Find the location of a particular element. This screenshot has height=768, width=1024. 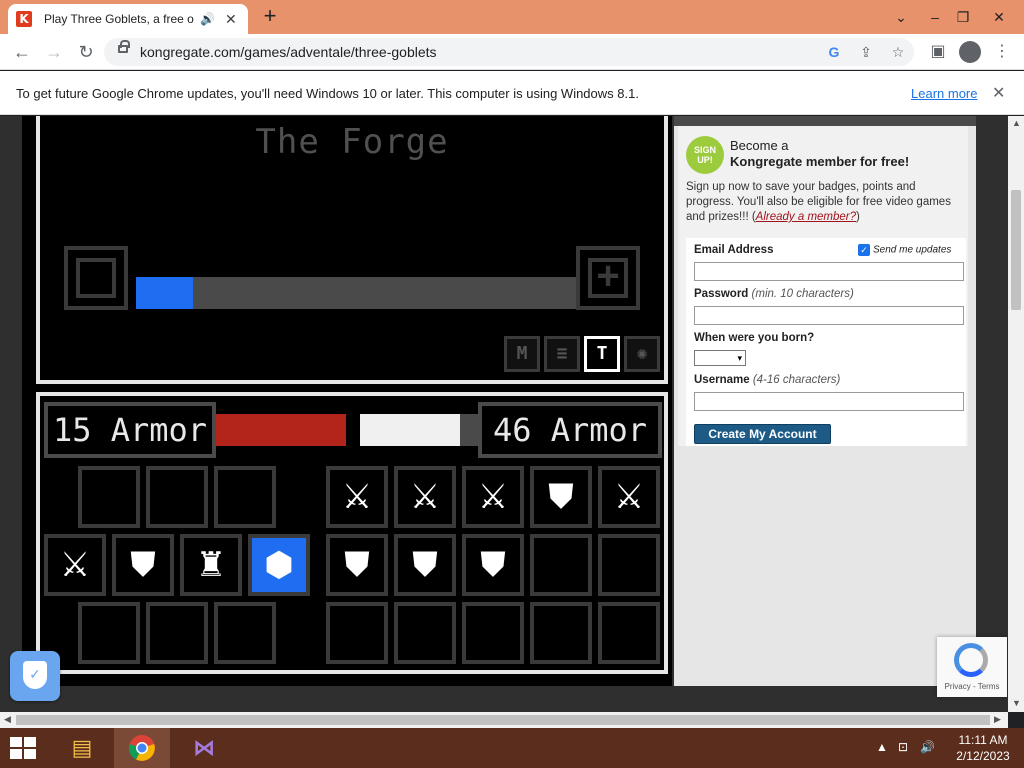

side-panel-icon: ▣ is located at coordinates (938, 52).